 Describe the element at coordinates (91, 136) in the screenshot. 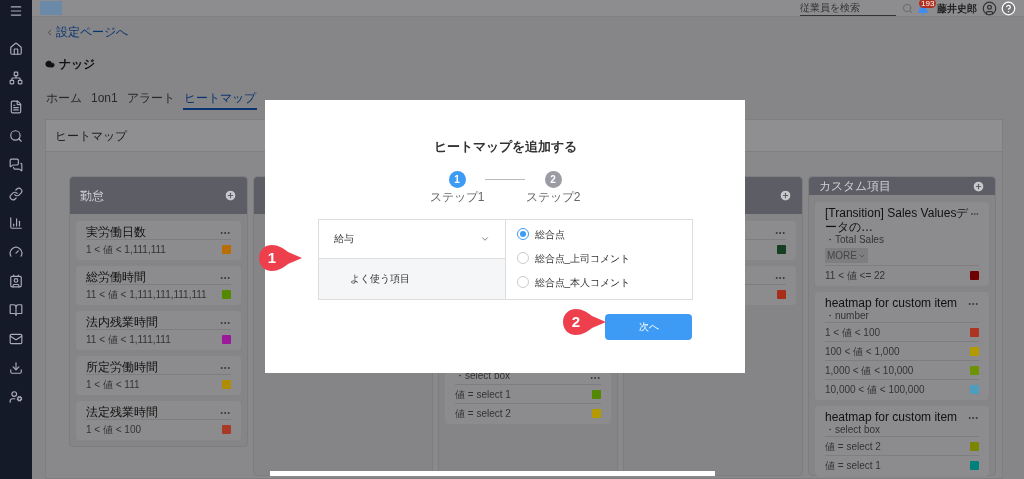

I see `panel-title: ヒートマップ` at that location.